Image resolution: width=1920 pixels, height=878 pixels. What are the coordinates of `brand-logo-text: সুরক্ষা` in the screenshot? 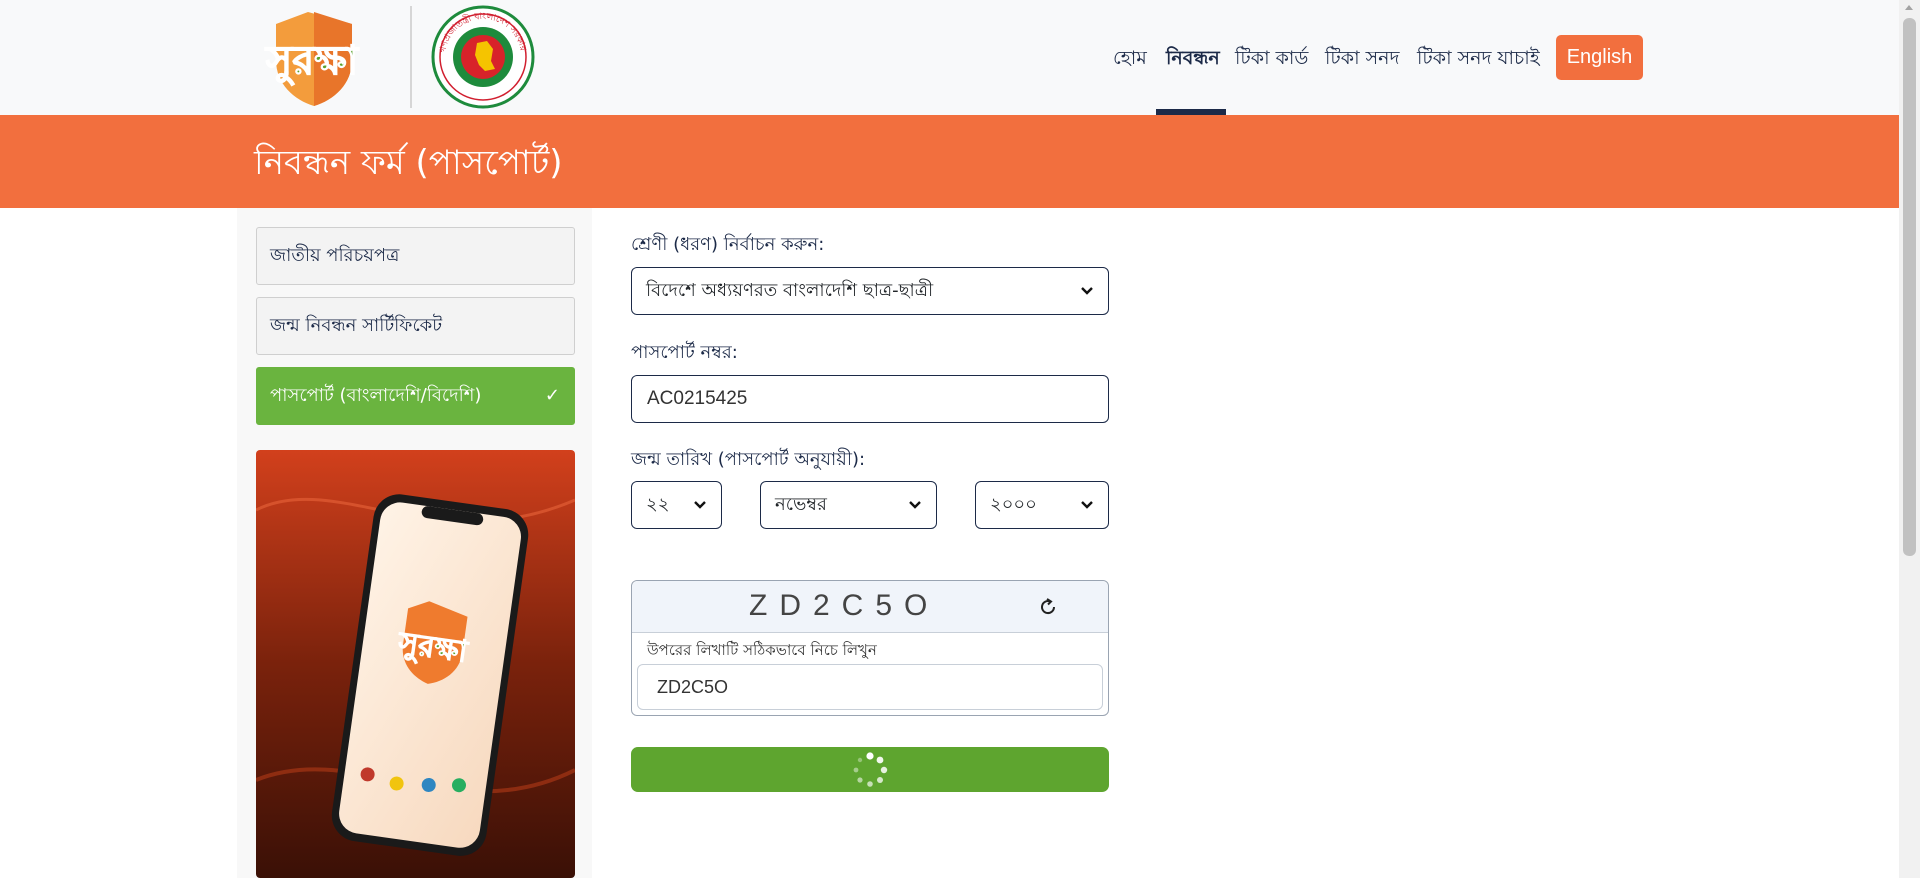 It's located at (312, 62).